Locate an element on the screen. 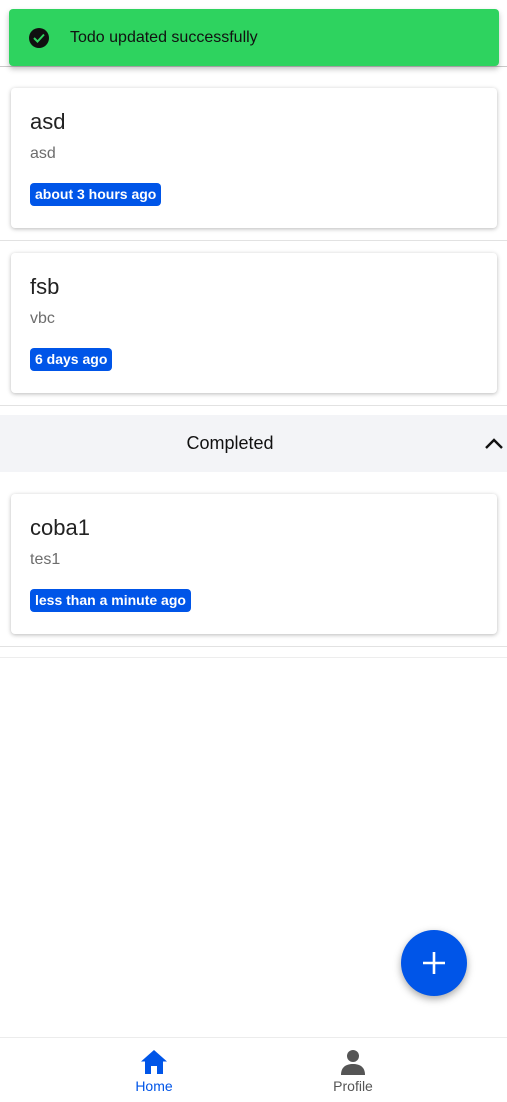  completed-section-label: Completed is located at coordinates (230, 443).